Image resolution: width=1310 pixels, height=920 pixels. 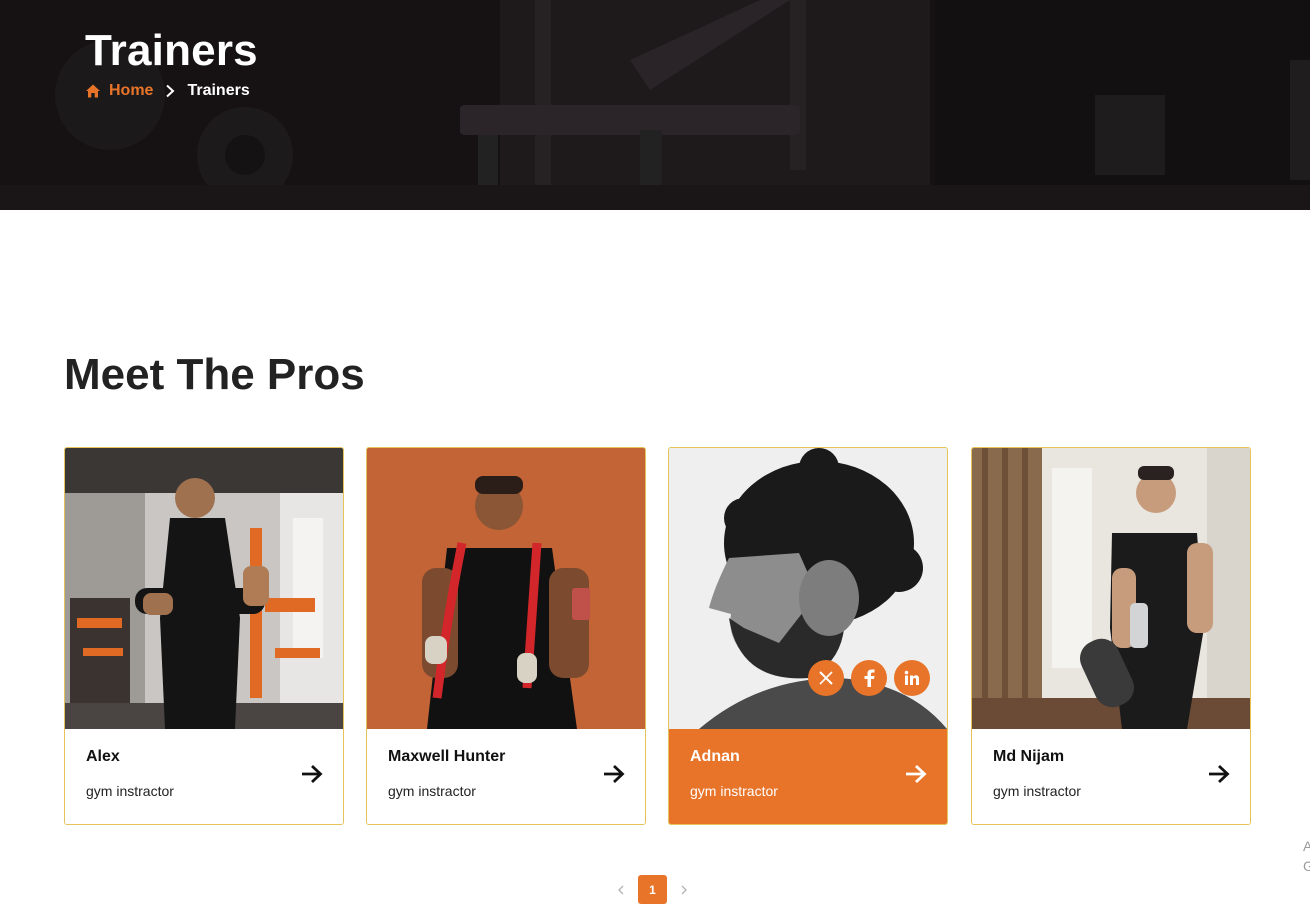 What do you see at coordinates (447, 756) in the screenshot?
I see `trainer-name: Maxwell Hunter` at bounding box center [447, 756].